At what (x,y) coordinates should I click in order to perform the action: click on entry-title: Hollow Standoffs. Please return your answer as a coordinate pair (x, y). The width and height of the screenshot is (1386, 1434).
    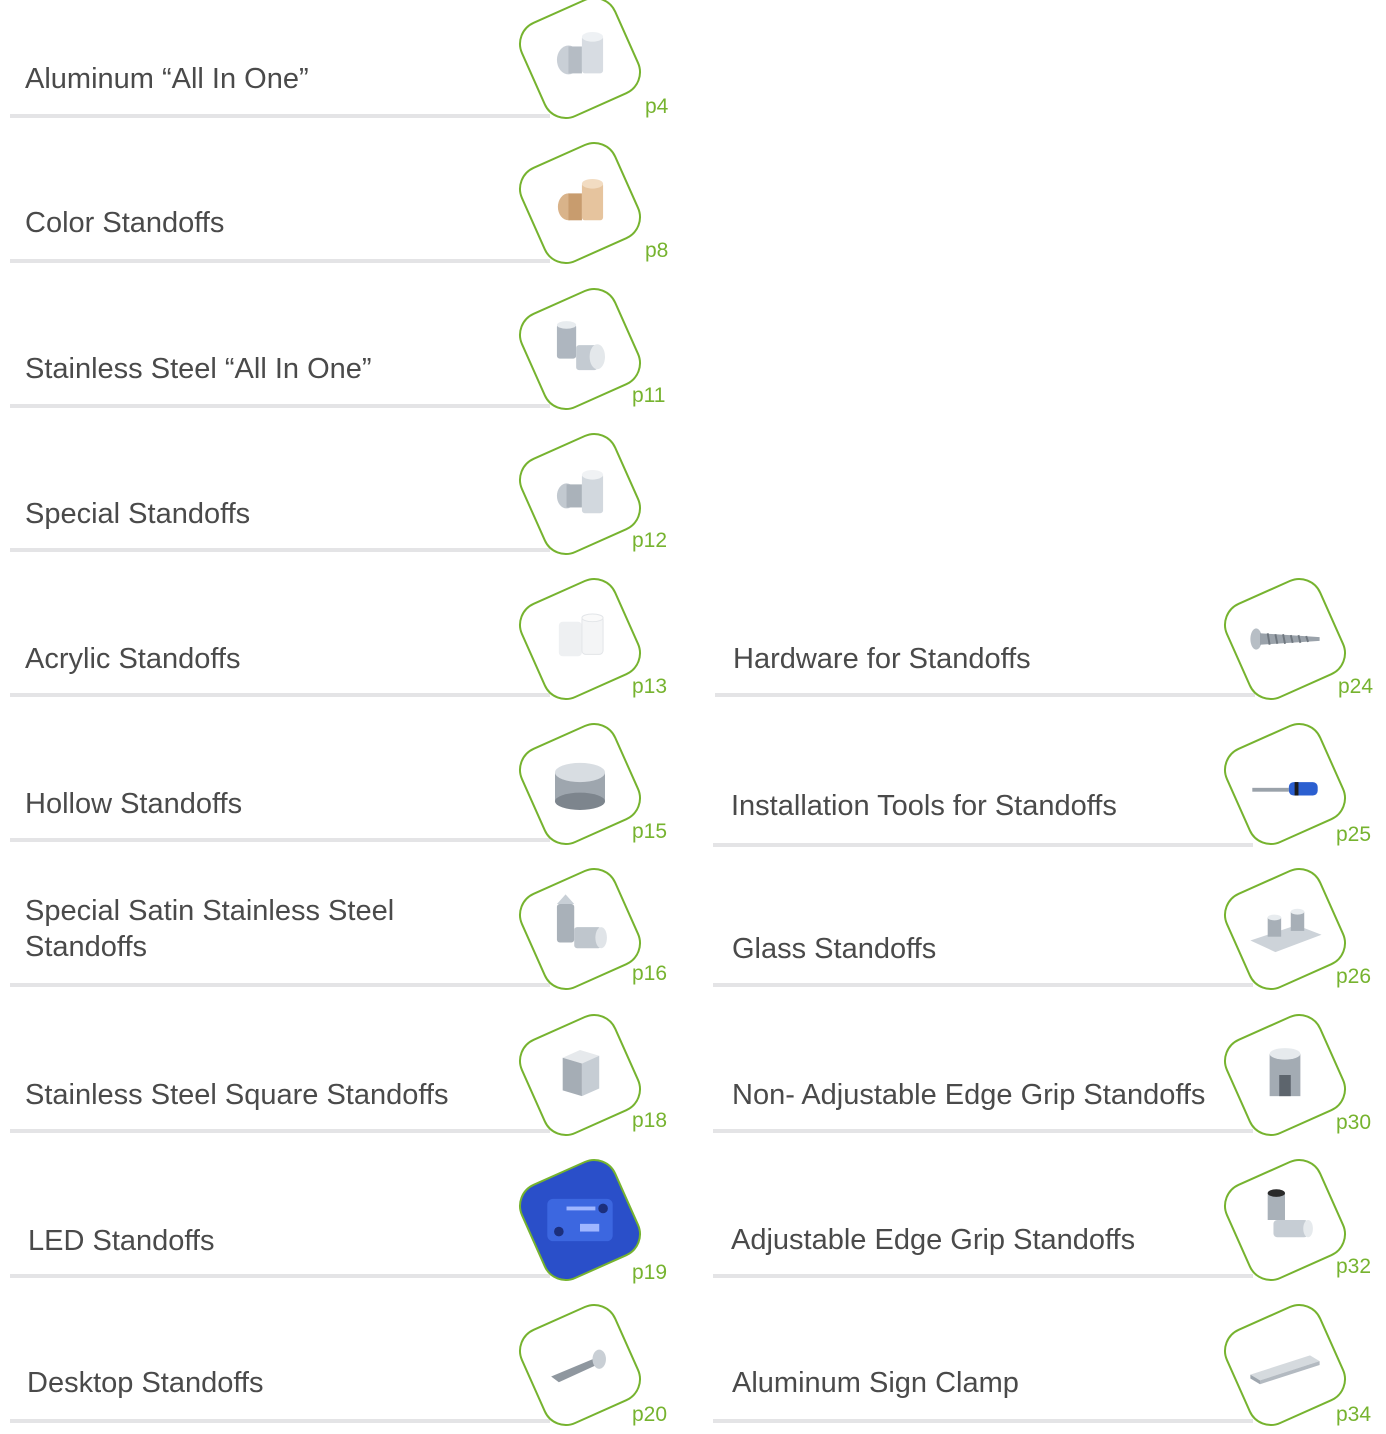
    Looking at the image, I should click on (133, 804).